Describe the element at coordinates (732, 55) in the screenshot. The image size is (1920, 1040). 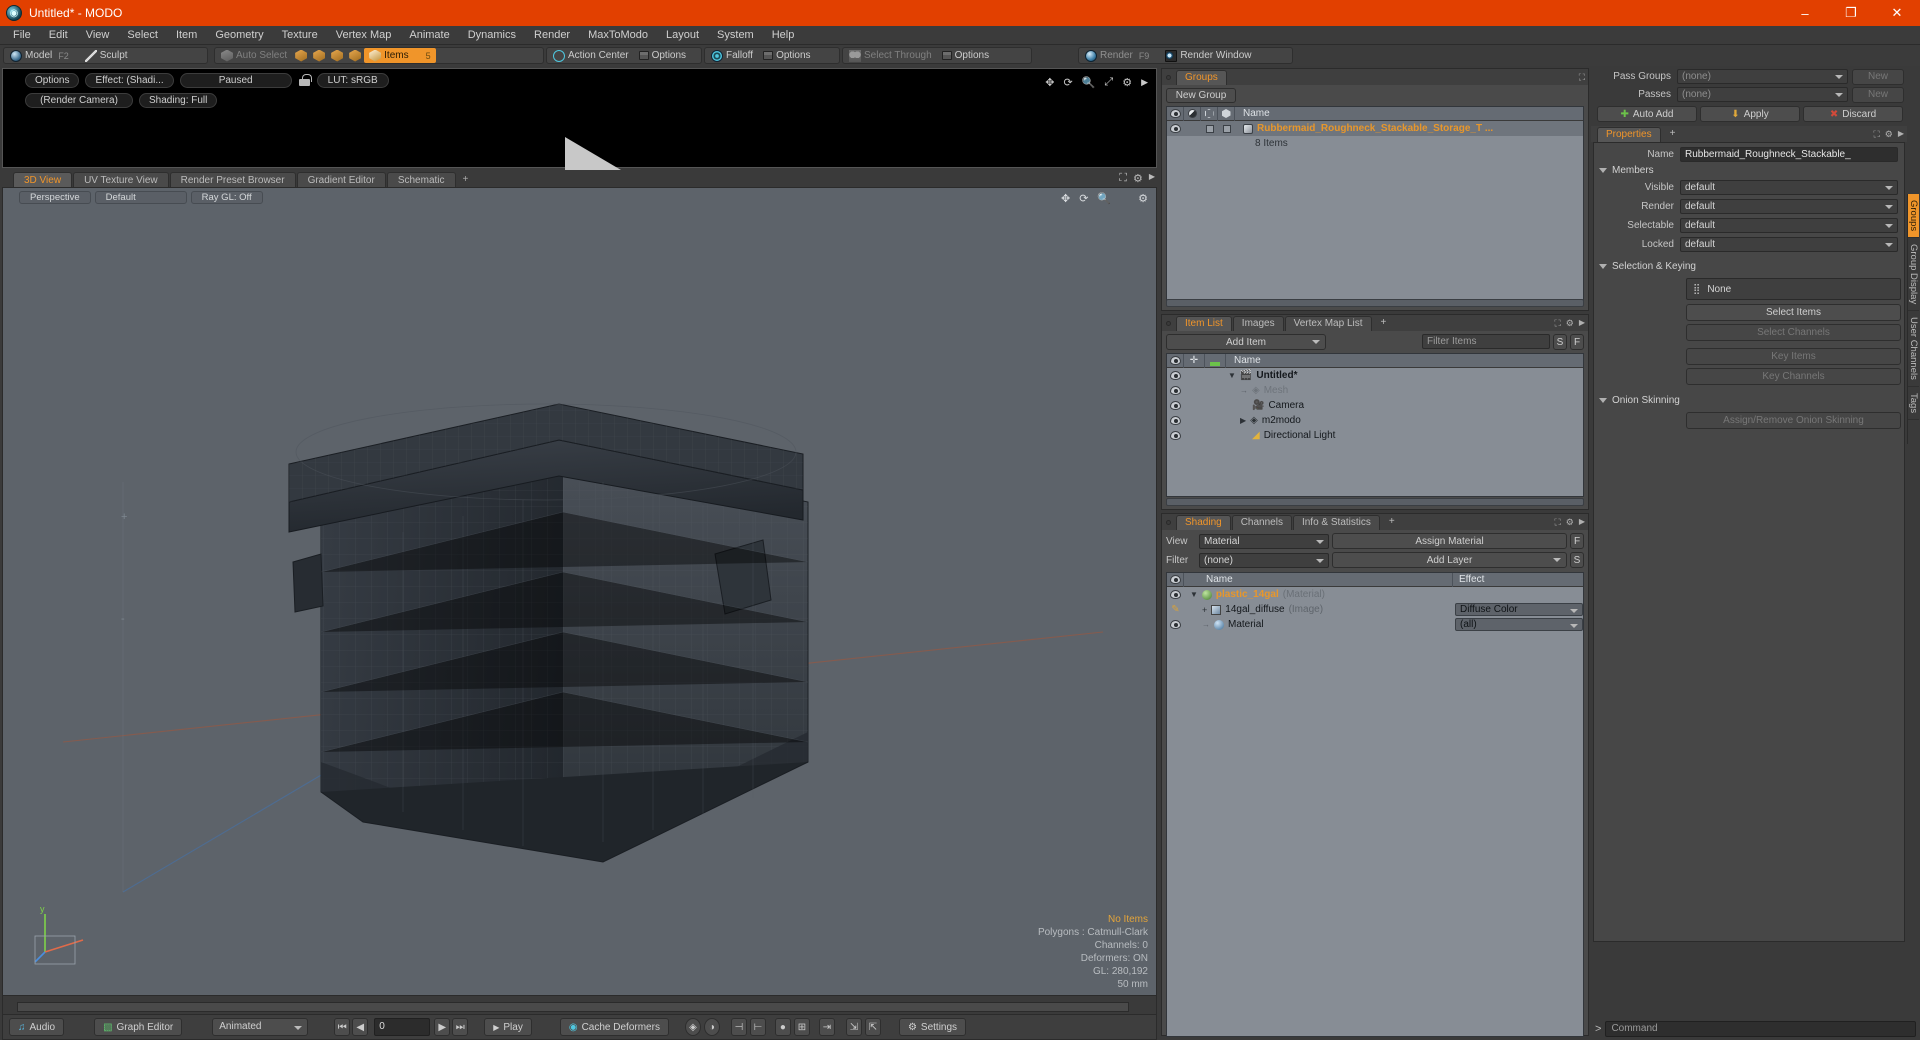
I see `falloff-button: Falloff` at that location.